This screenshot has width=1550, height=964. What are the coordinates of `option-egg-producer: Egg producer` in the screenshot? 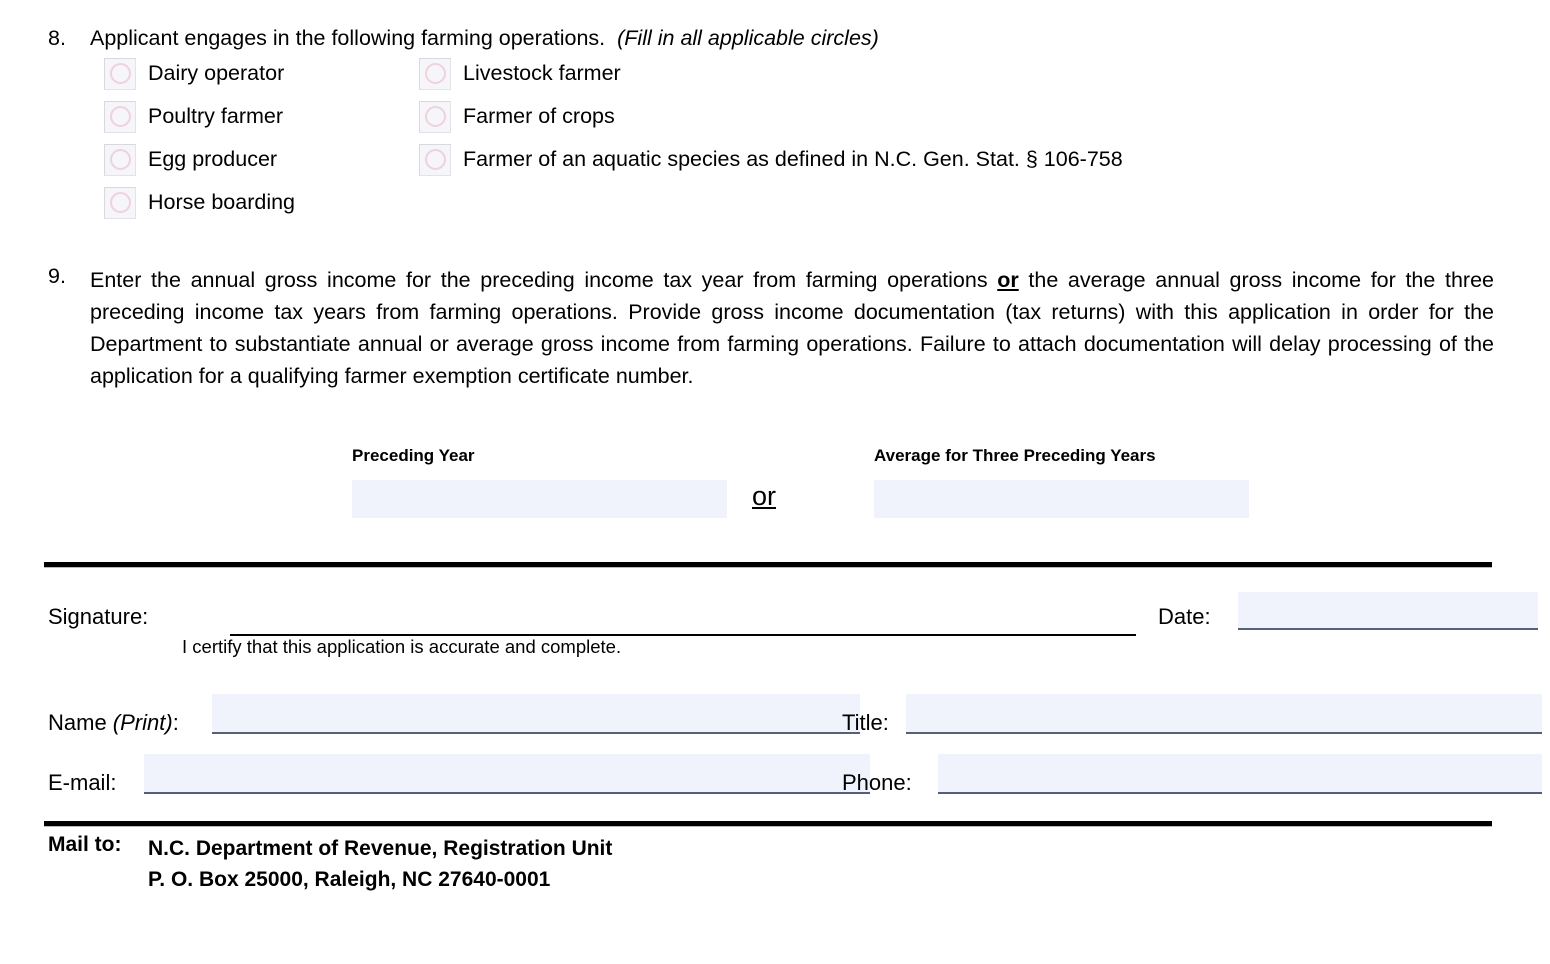 It's located at (261, 159).